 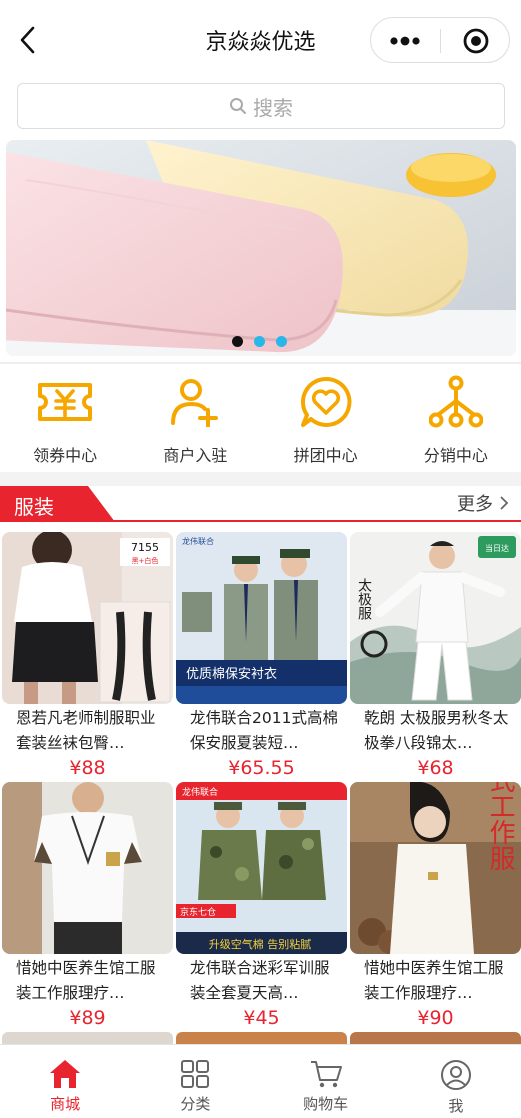 I want to click on tab-me: 我, so click(x=456, y=1081).